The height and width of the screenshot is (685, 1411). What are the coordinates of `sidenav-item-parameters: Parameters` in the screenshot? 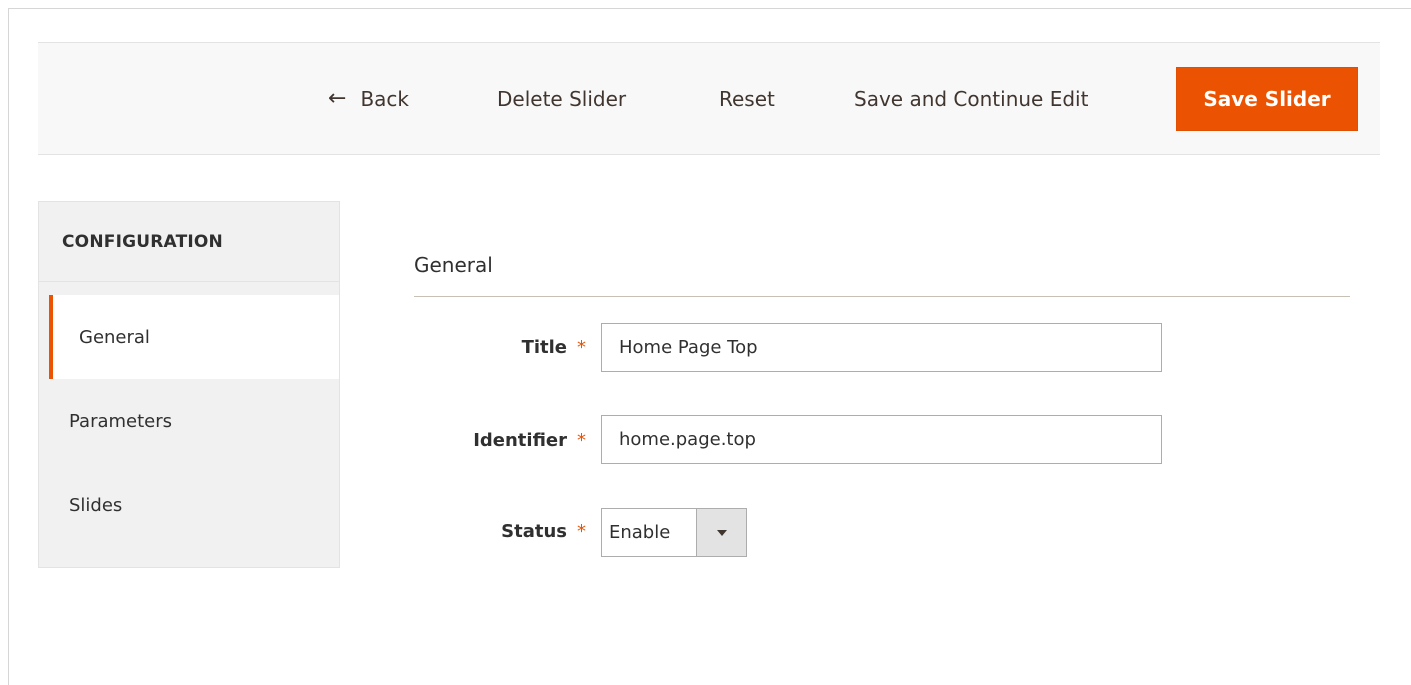 It's located at (189, 421).